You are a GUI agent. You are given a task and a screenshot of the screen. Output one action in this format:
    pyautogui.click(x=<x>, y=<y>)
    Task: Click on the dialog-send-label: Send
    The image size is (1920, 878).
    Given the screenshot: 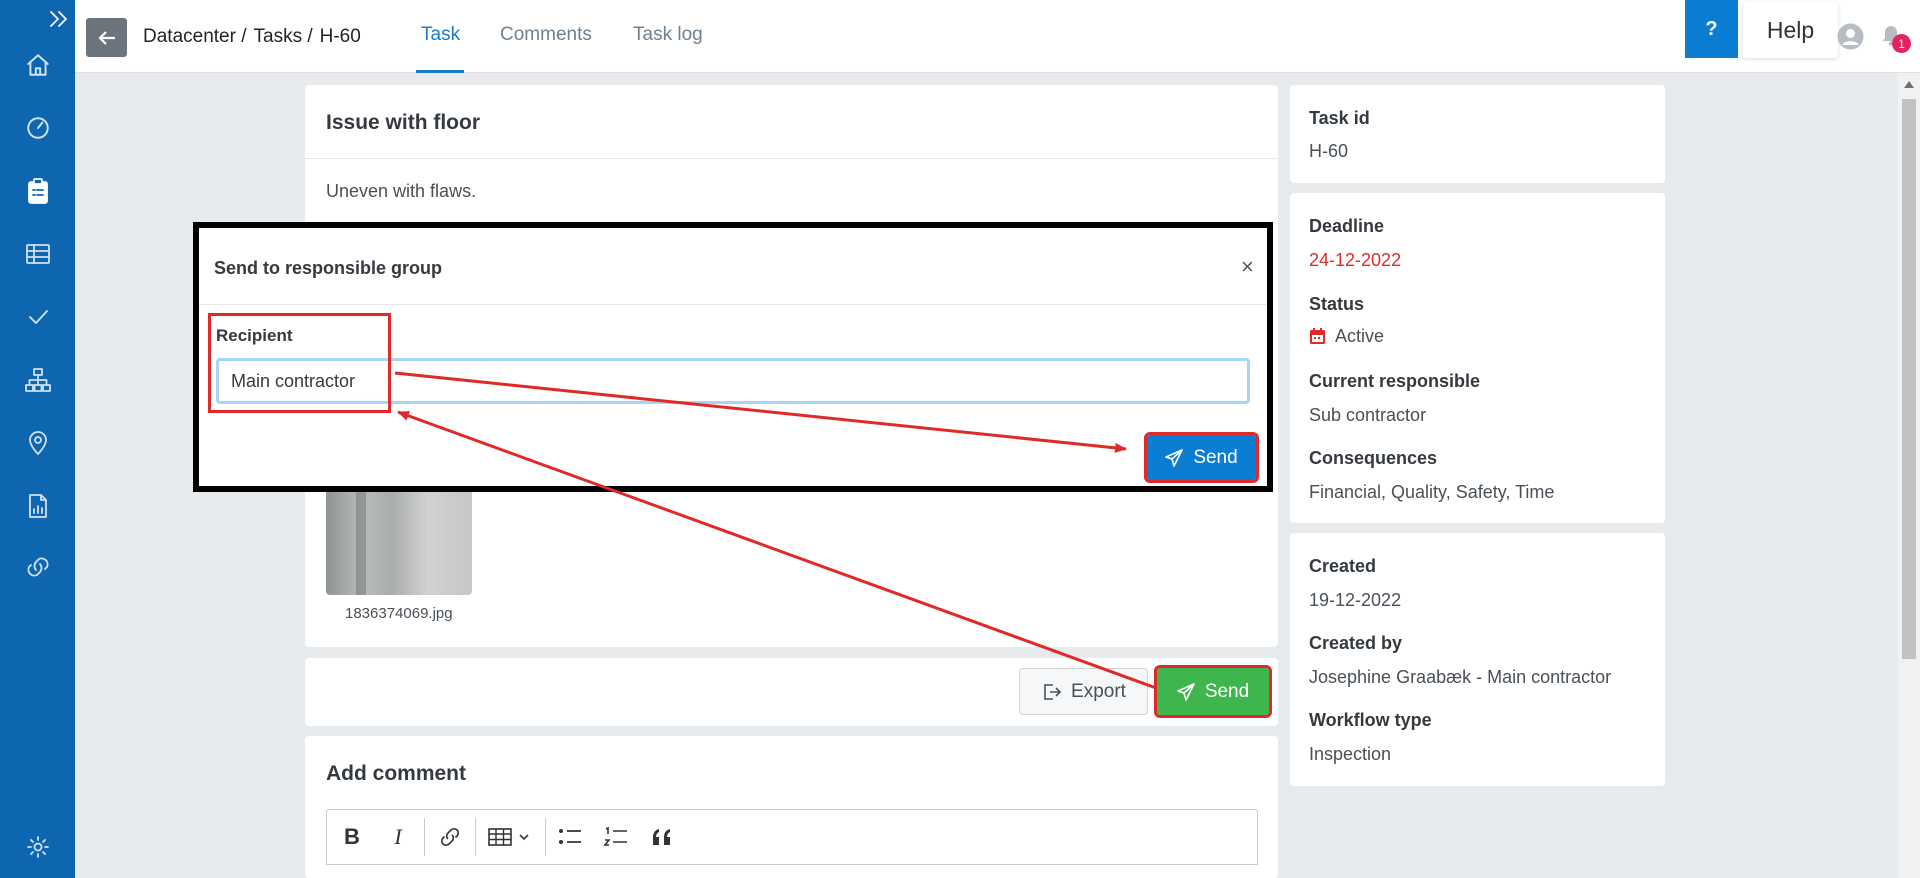 What is the action you would take?
    pyautogui.click(x=1215, y=457)
    